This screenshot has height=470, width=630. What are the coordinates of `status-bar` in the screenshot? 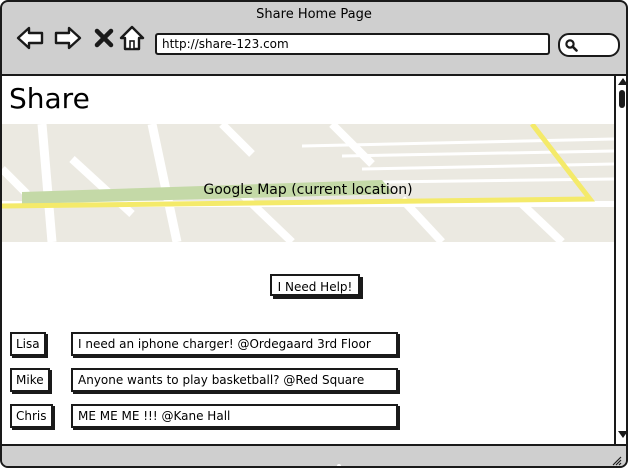 It's located at (314, 455).